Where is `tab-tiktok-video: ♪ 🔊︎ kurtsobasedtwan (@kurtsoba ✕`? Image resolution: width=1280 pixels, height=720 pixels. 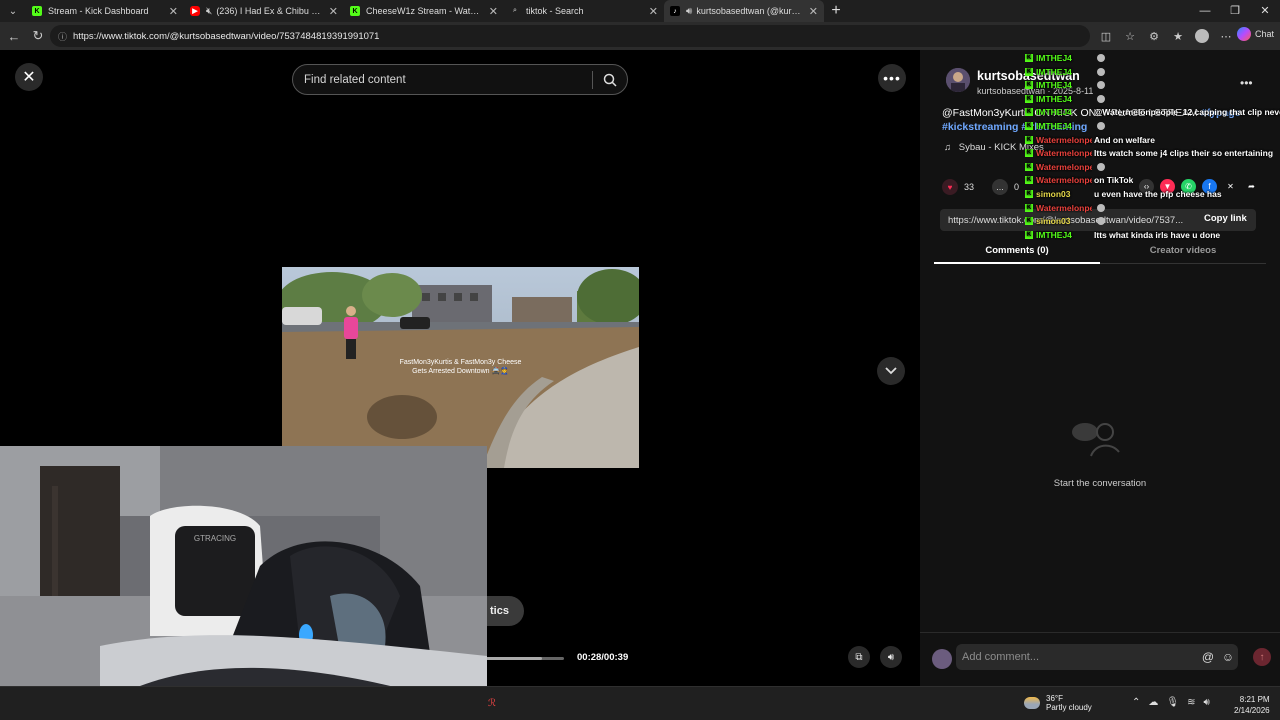
tab-tiktok-video: ♪ 🔊︎ kurtsobasedtwan (@kurtsoba ✕ is located at coordinates (744, 11).